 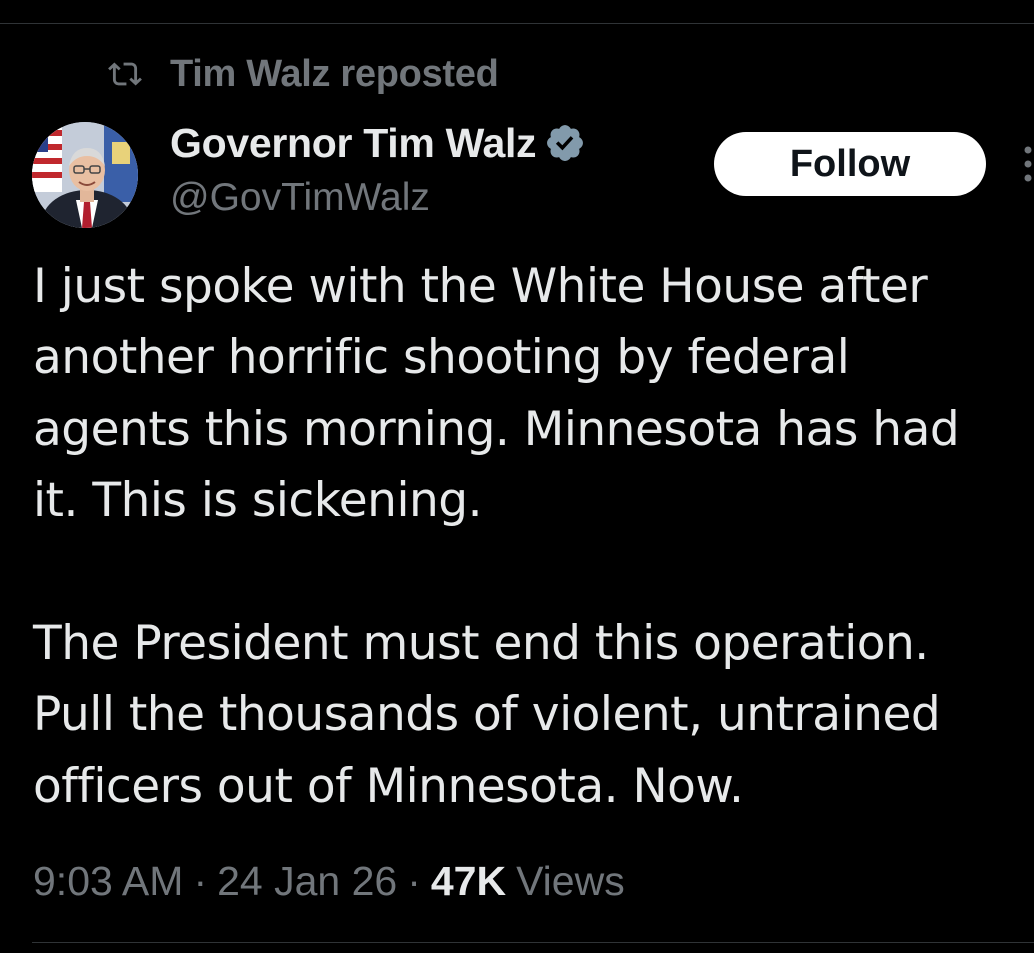 What do you see at coordinates (108, 881) in the screenshot?
I see `tweet-time: 9:03 AM` at bounding box center [108, 881].